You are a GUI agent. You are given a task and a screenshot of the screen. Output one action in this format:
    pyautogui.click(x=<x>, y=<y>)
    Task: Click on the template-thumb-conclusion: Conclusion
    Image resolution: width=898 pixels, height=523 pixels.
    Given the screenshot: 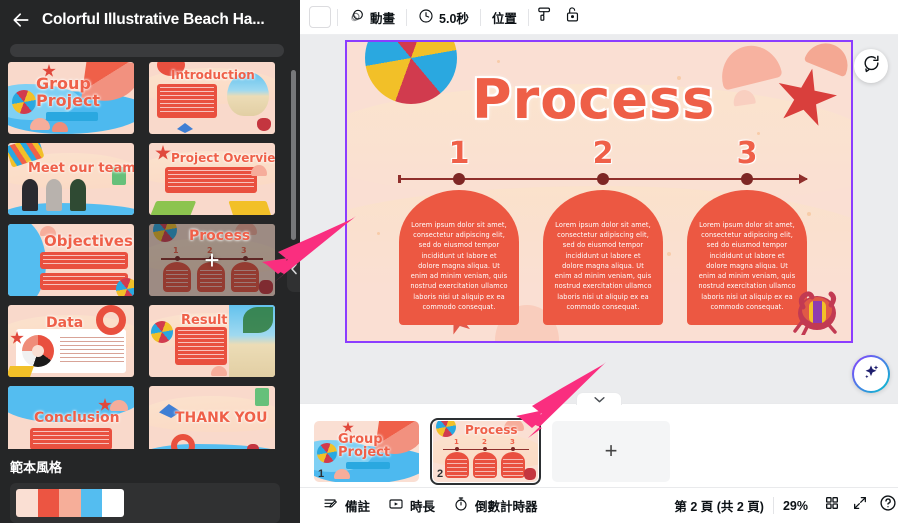 What is the action you would take?
    pyautogui.click(x=71, y=422)
    